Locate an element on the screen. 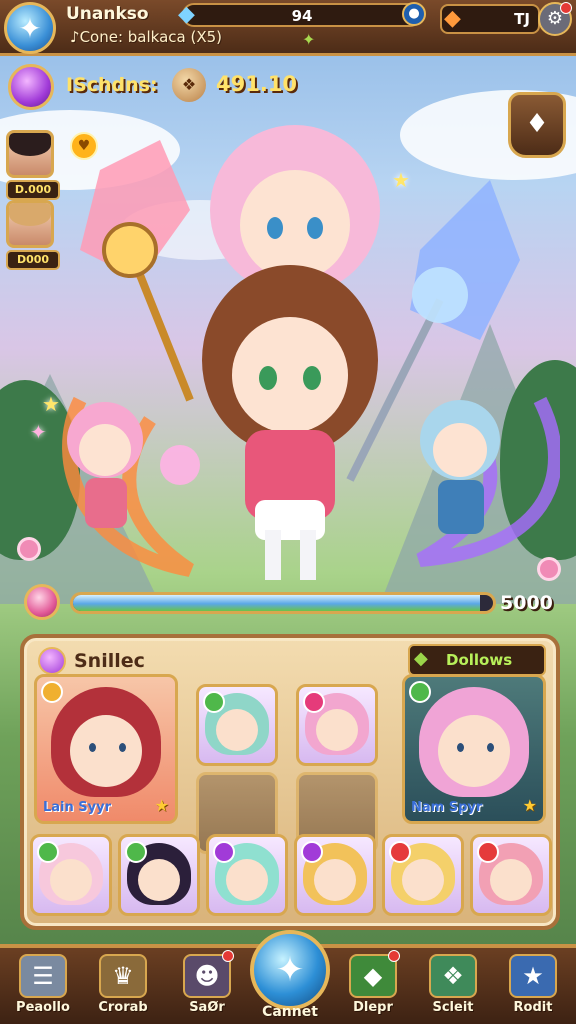 The width and height of the screenshot is (576, 1024). staff-crystal is located at coordinates (440, 295).